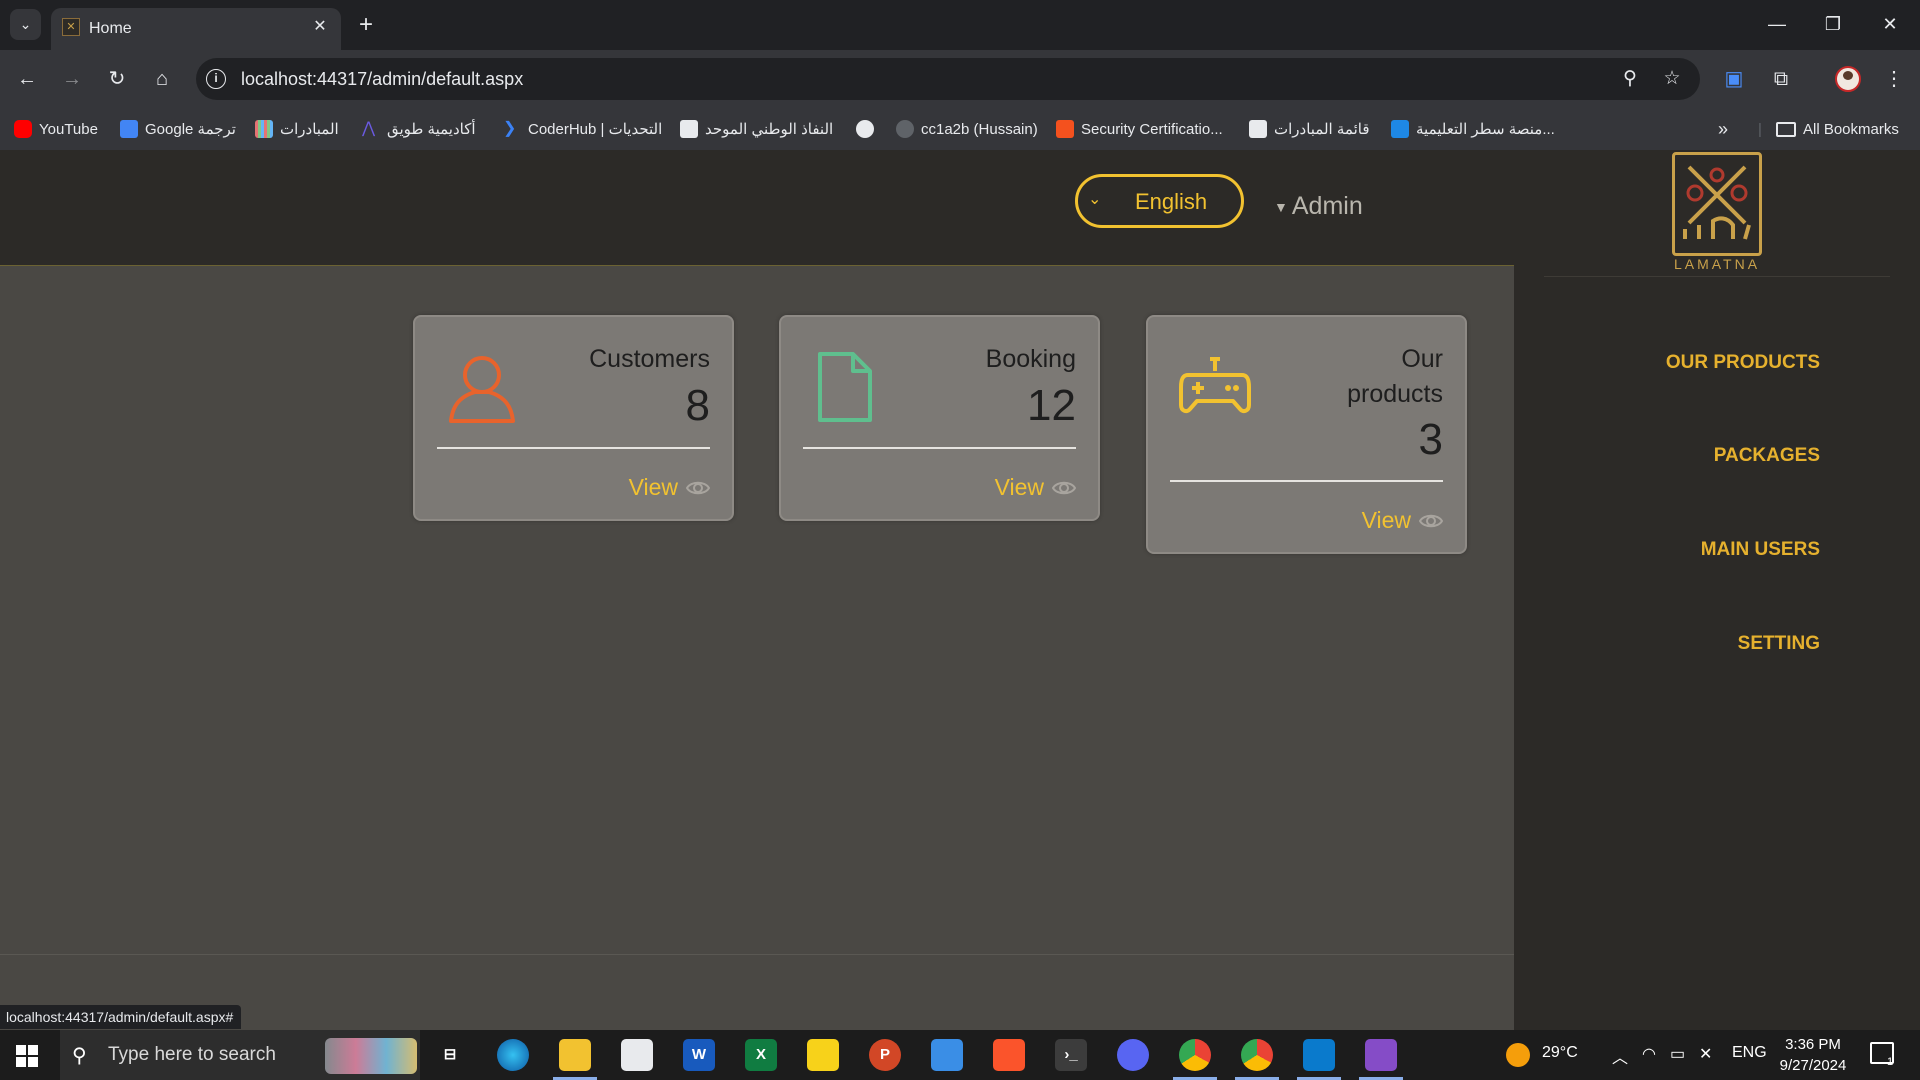 The image size is (1920, 1080). What do you see at coordinates (698, 487) in the screenshot?
I see `eye-icon` at bounding box center [698, 487].